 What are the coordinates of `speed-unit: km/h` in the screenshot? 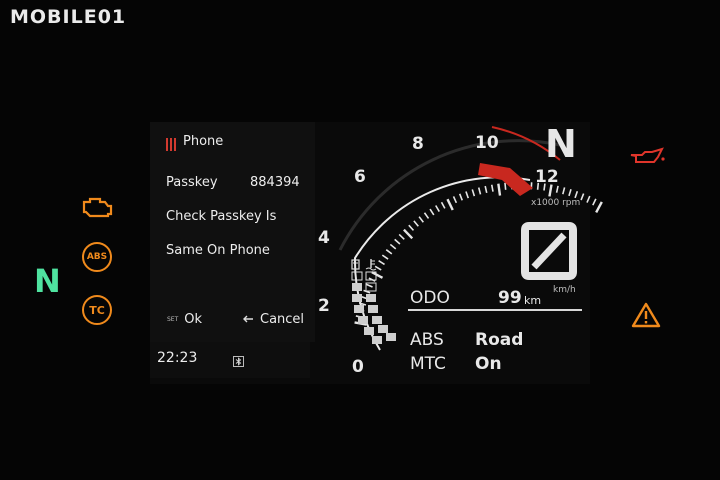 It's located at (564, 290).